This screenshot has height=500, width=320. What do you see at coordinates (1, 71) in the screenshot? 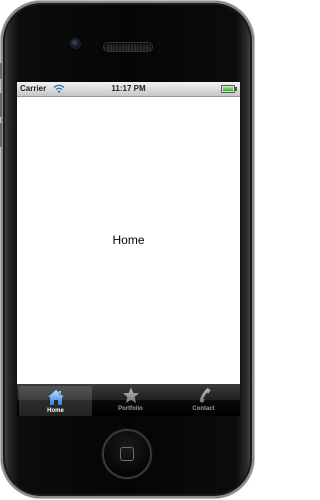
I see `mute-switch` at bounding box center [1, 71].